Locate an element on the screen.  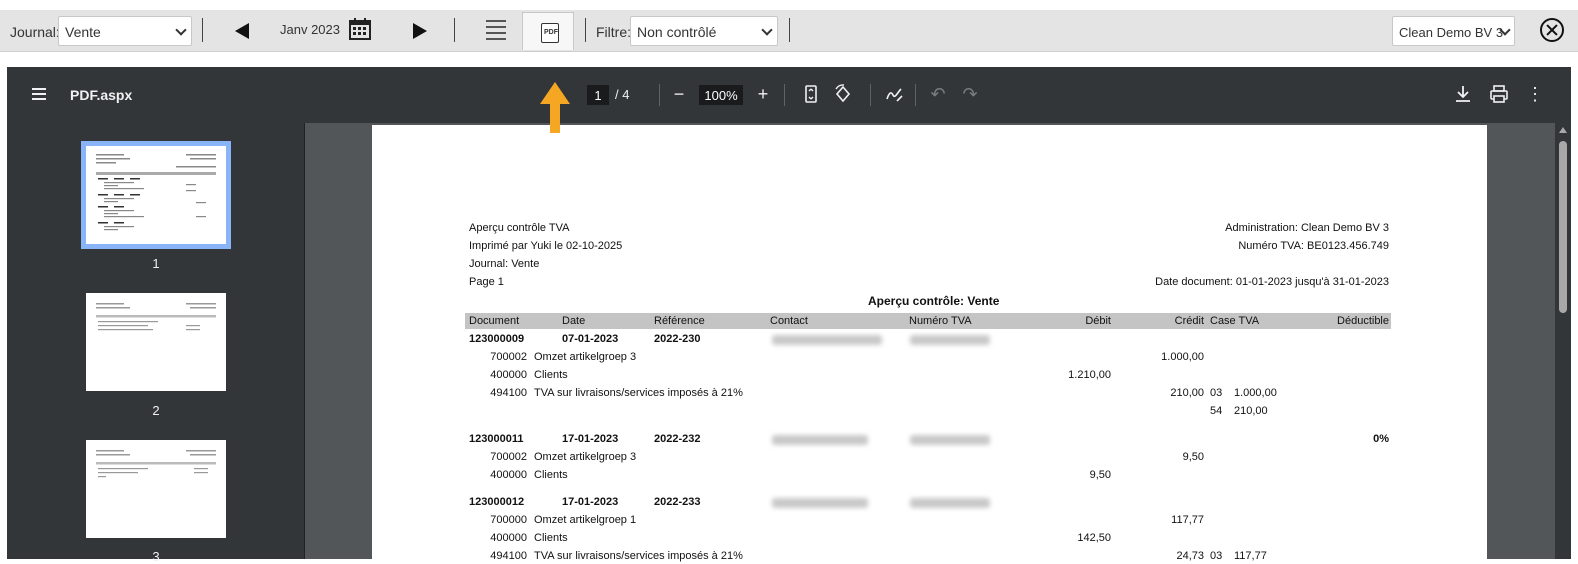
pdf-icon-label: PDF is located at coordinates (551, 32).